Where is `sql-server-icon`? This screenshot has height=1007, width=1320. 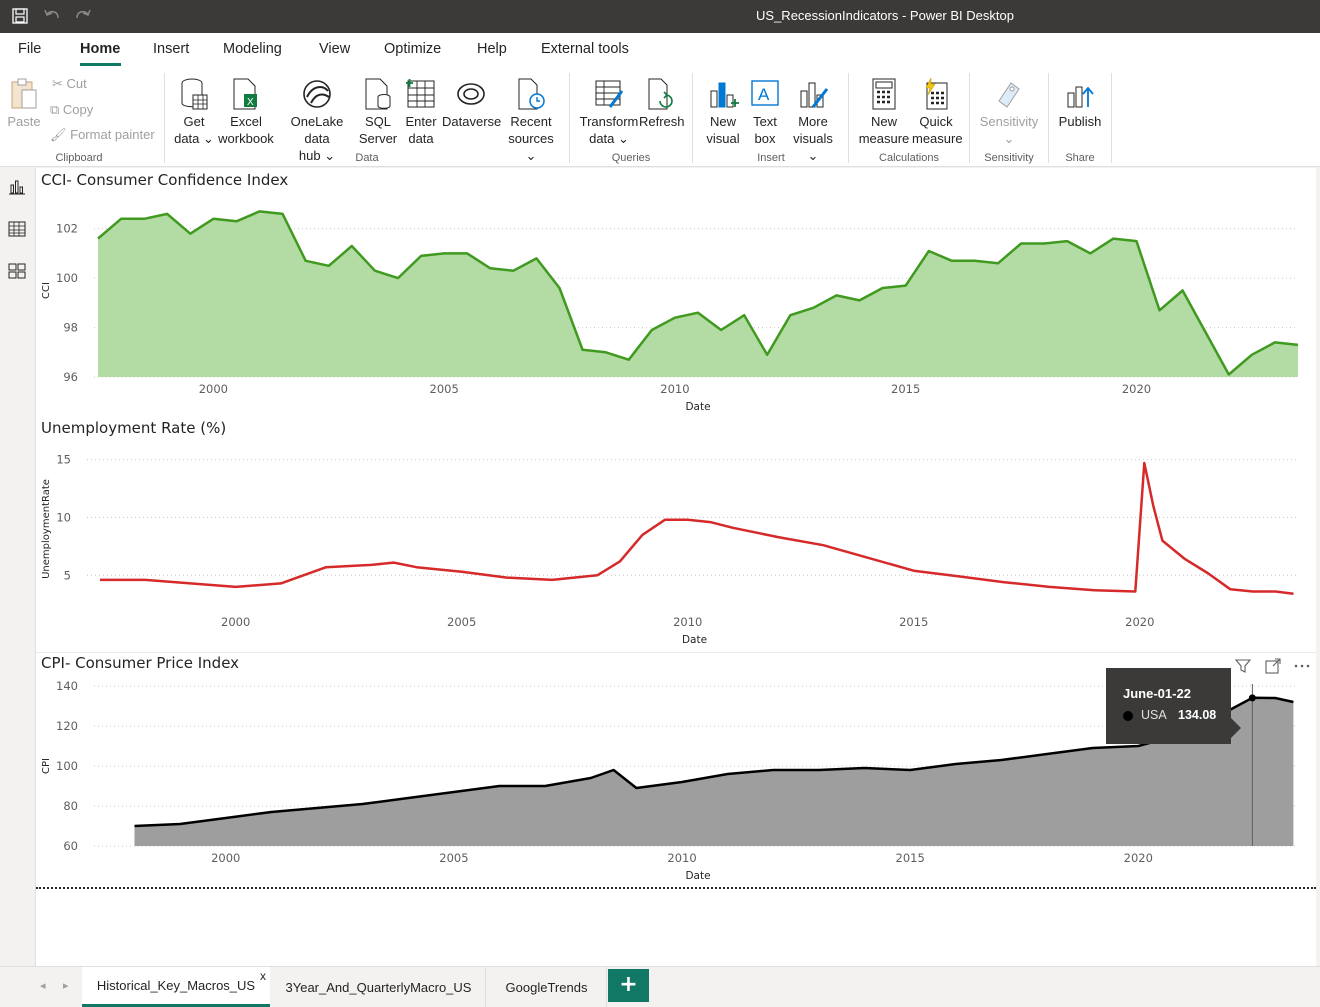 sql-server-icon is located at coordinates (378, 94).